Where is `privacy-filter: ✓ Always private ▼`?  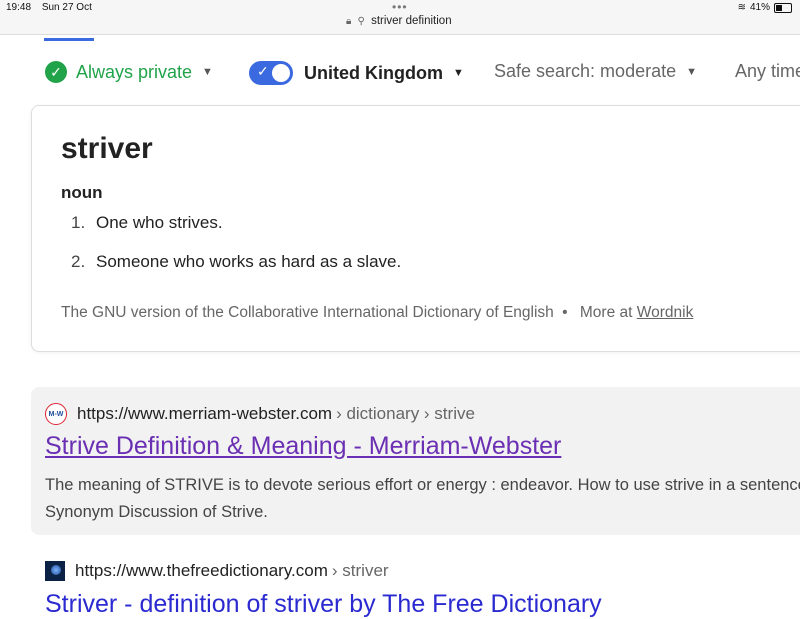 privacy-filter: ✓ Always private ▼ is located at coordinates (129, 72).